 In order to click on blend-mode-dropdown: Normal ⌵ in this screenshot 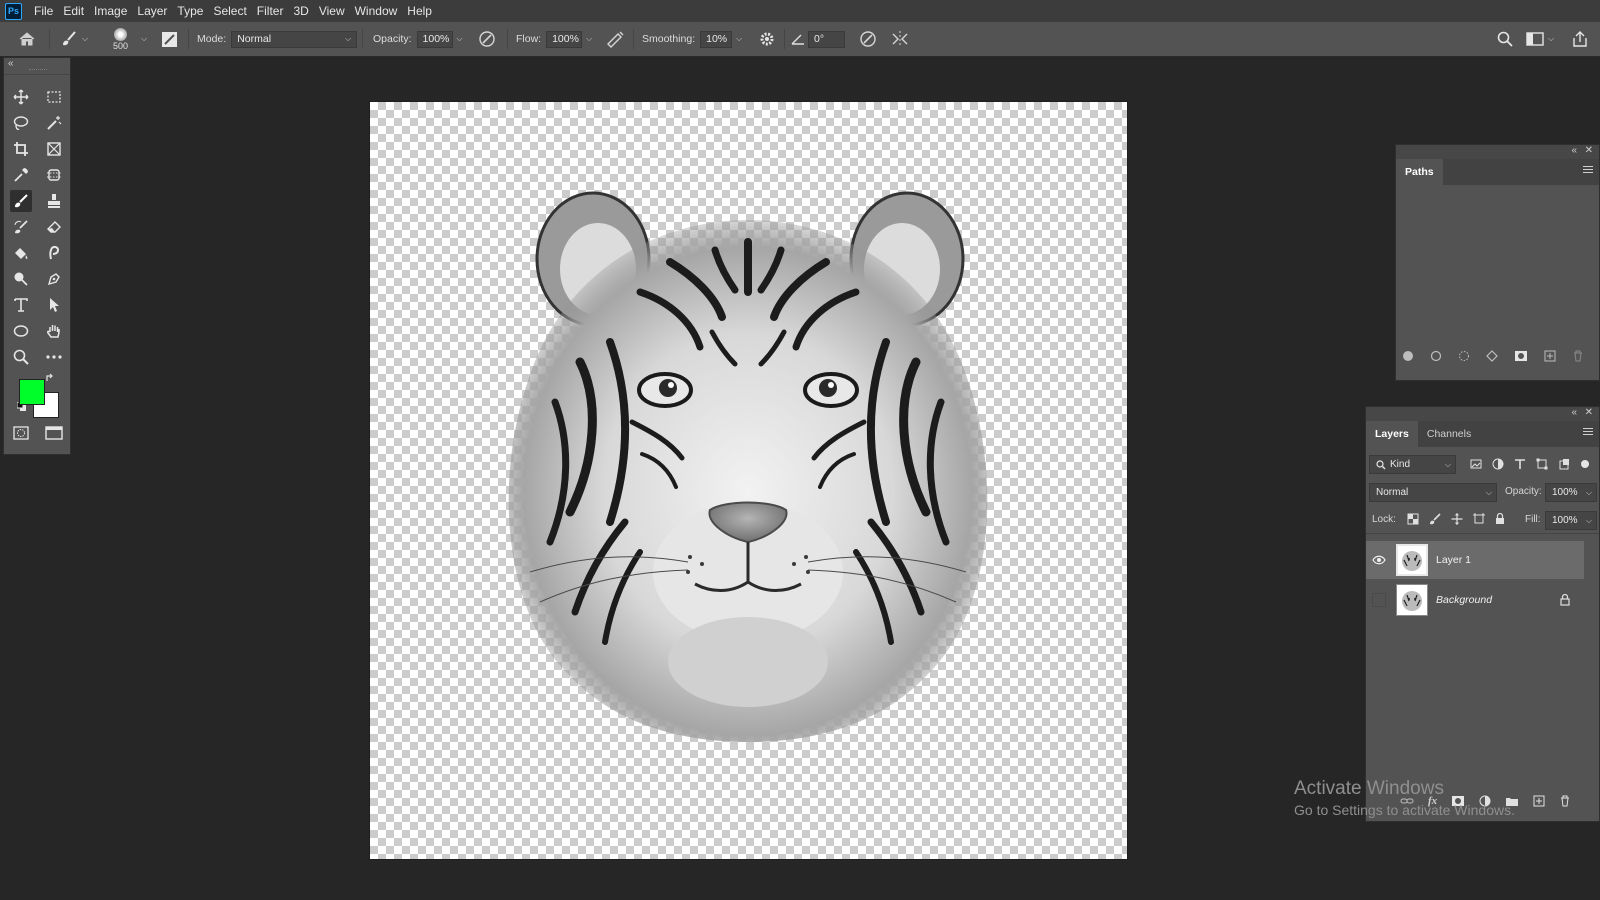, I will do `click(1433, 492)`.